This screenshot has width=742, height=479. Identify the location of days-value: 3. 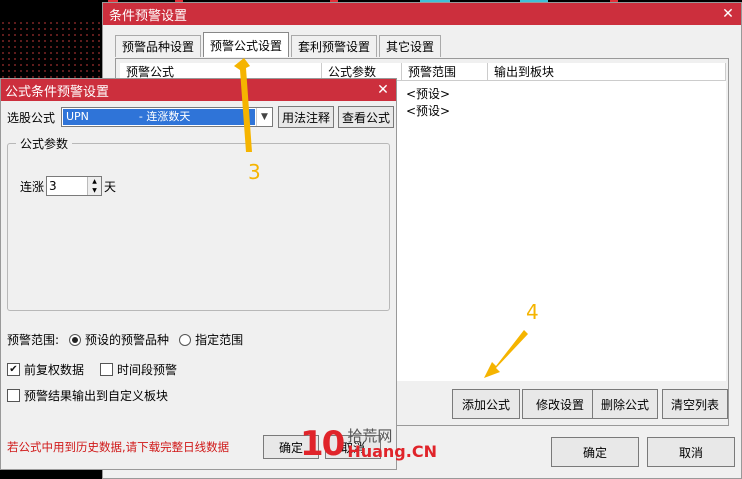
(67, 186).